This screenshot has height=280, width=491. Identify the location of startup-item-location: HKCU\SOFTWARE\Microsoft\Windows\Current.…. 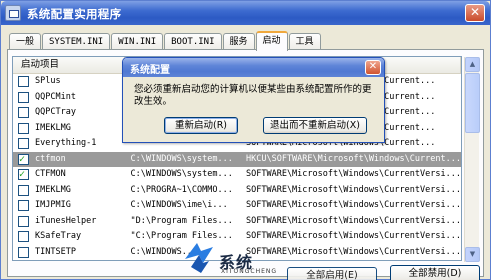
(353, 158).